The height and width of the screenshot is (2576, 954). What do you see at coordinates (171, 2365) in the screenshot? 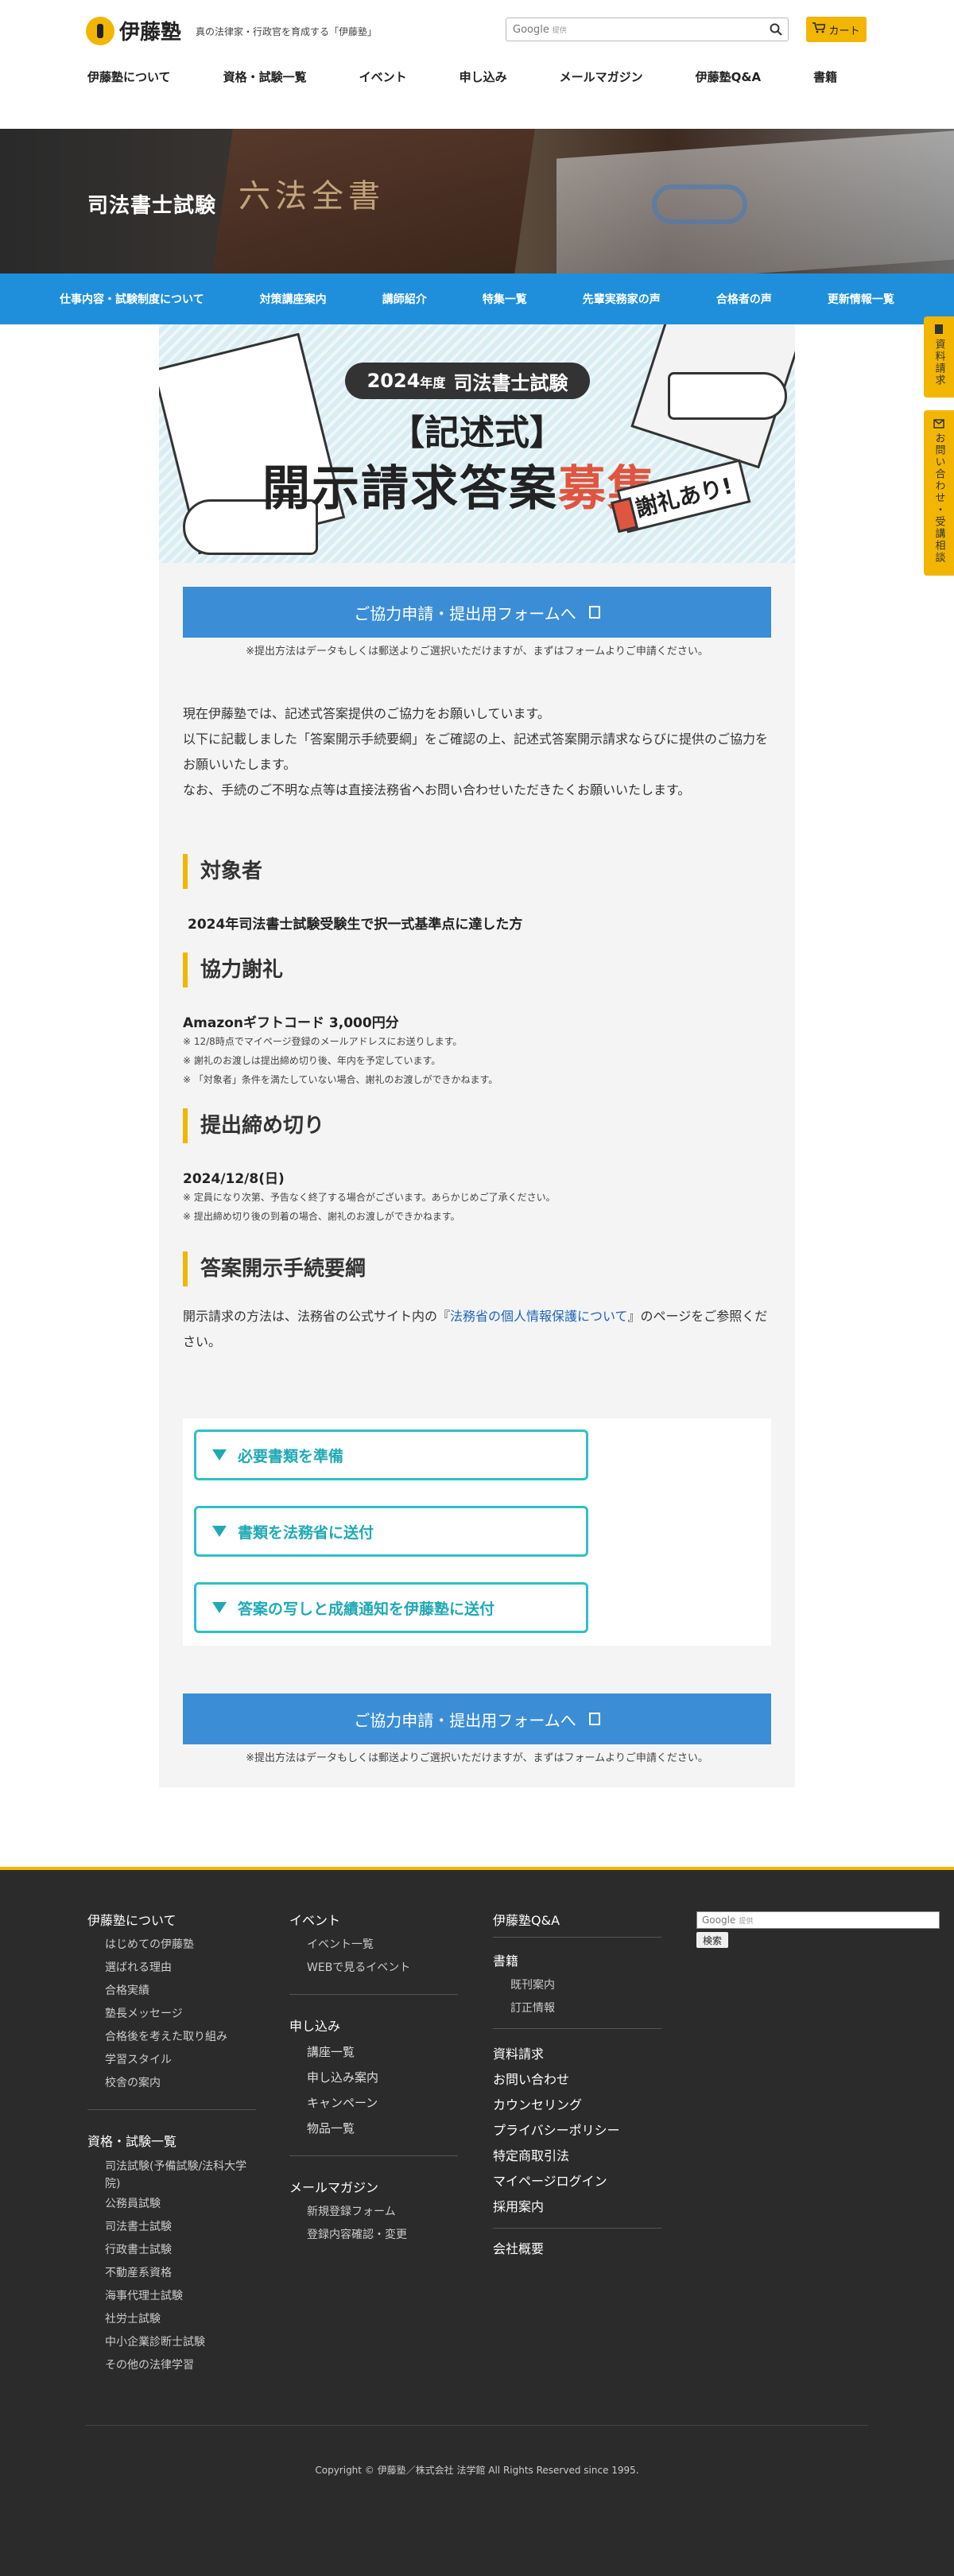
I see `footer-link: その他の法律学習` at bounding box center [171, 2365].